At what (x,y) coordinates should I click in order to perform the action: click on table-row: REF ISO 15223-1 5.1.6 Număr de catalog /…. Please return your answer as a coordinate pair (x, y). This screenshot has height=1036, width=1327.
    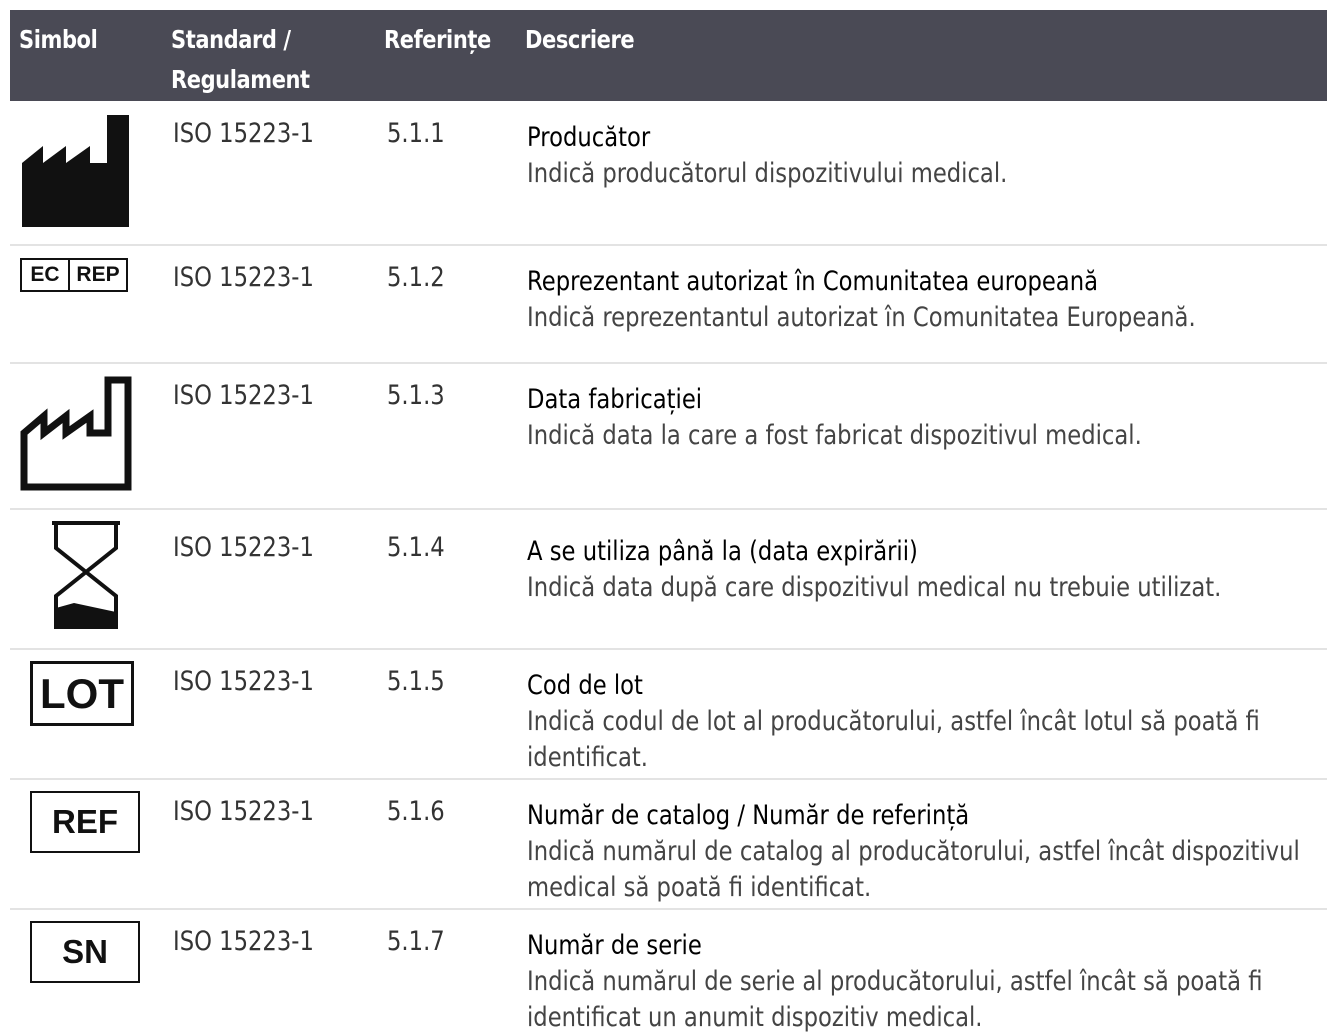
    Looking at the image, I should click on (668, 845).